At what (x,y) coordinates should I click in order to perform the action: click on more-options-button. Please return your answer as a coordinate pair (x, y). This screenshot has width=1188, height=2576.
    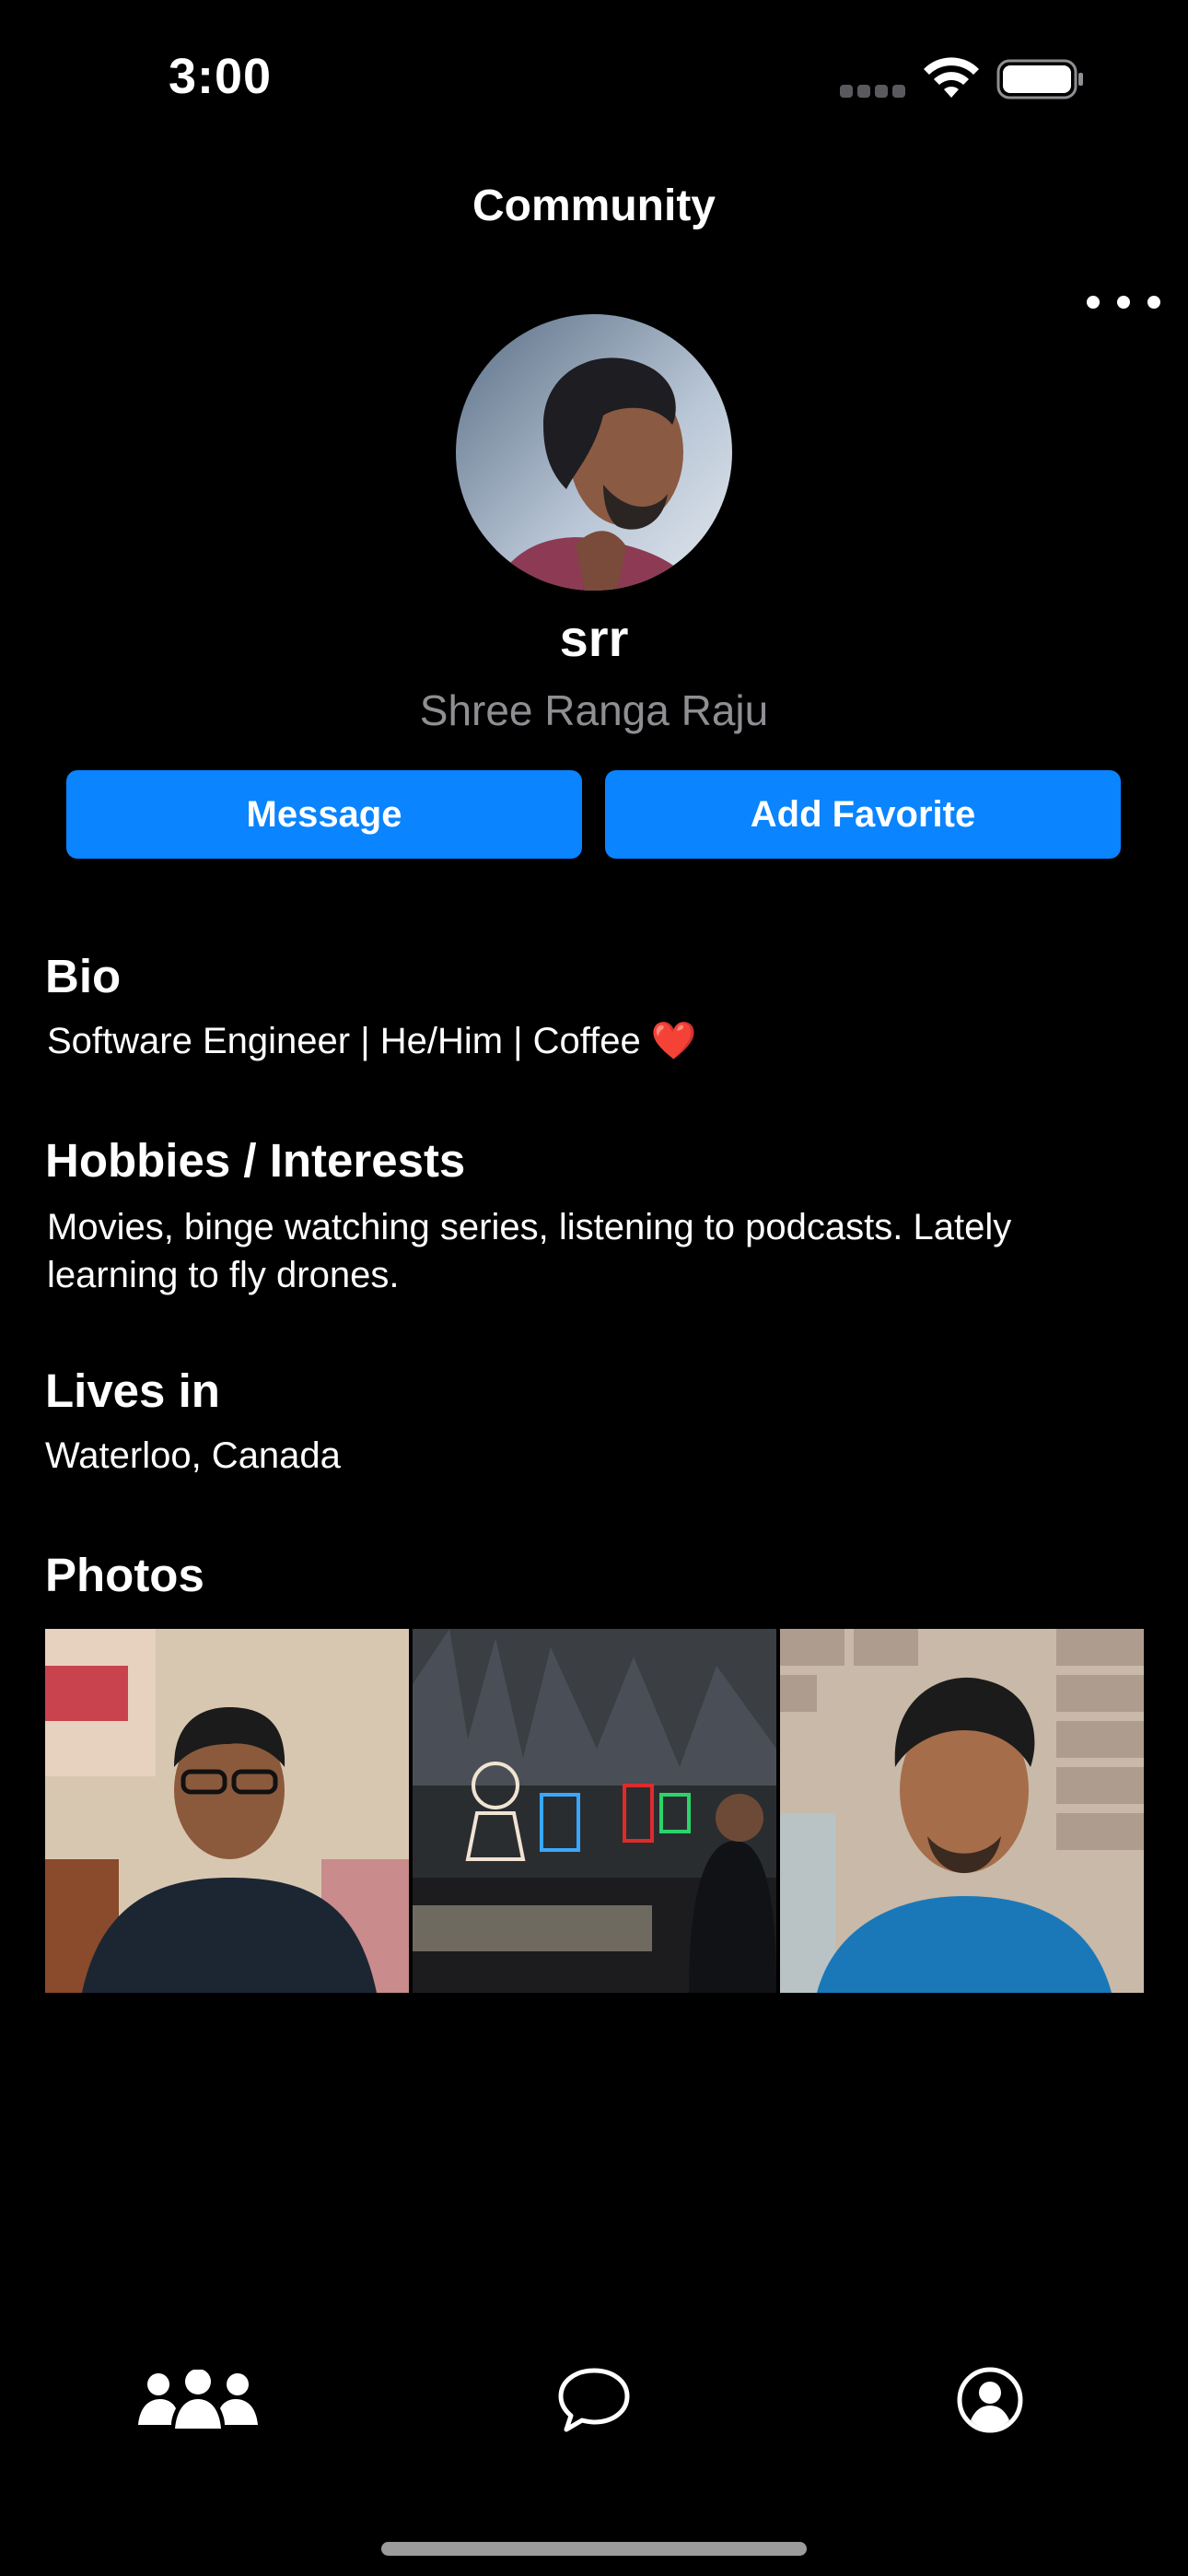
    Looking at the image, I should click on (1123, 302).